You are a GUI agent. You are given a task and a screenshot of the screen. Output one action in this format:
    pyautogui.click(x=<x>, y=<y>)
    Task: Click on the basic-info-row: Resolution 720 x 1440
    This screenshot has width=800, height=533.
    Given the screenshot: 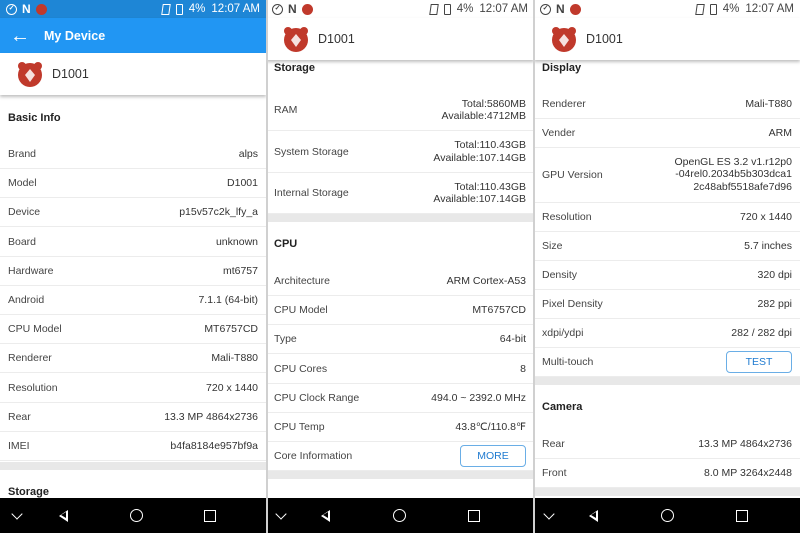 What is the action you would take?
    pyautogui.click(x=133, y=388)
    